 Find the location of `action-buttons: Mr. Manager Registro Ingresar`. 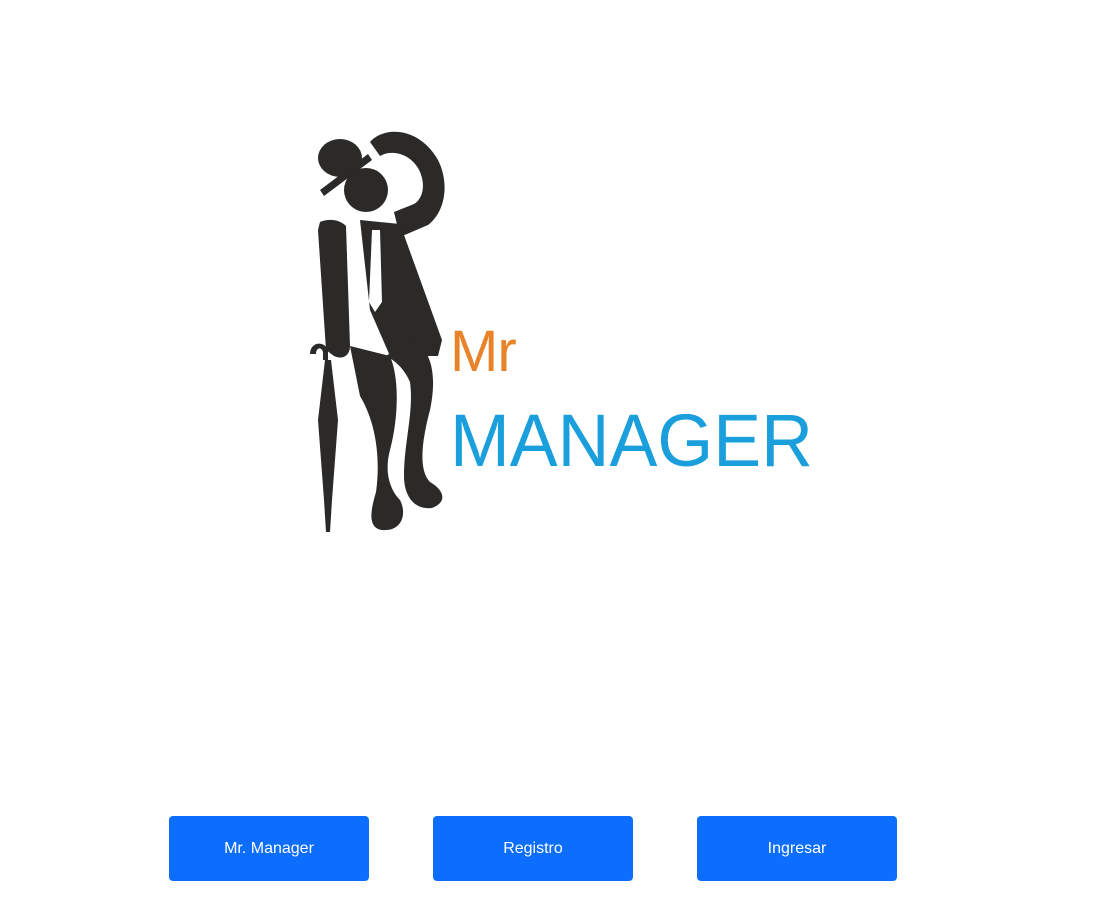

action-buttons: Mr. Manager Registro Ingresar is located at coordinates (556, 848).